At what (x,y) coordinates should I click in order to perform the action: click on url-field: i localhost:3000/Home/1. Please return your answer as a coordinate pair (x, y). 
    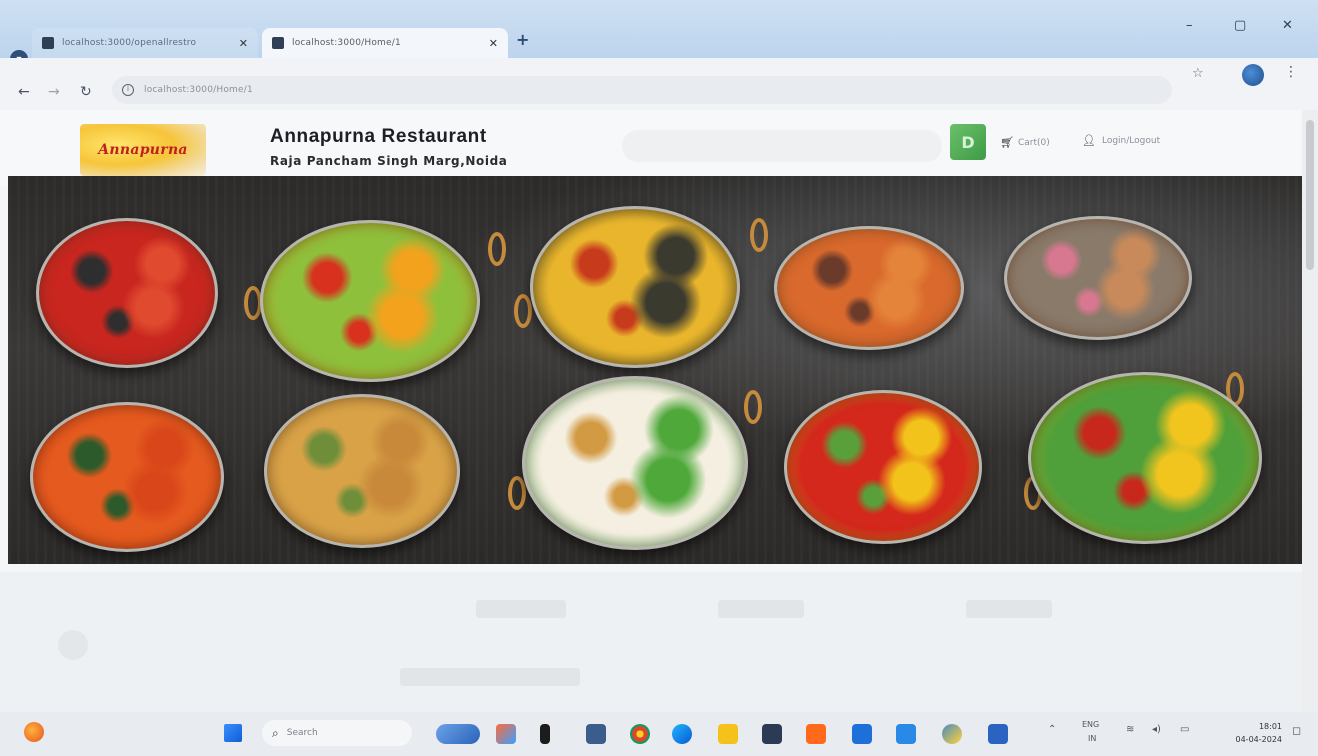
    Looking at the image, I should click on (642, 90).